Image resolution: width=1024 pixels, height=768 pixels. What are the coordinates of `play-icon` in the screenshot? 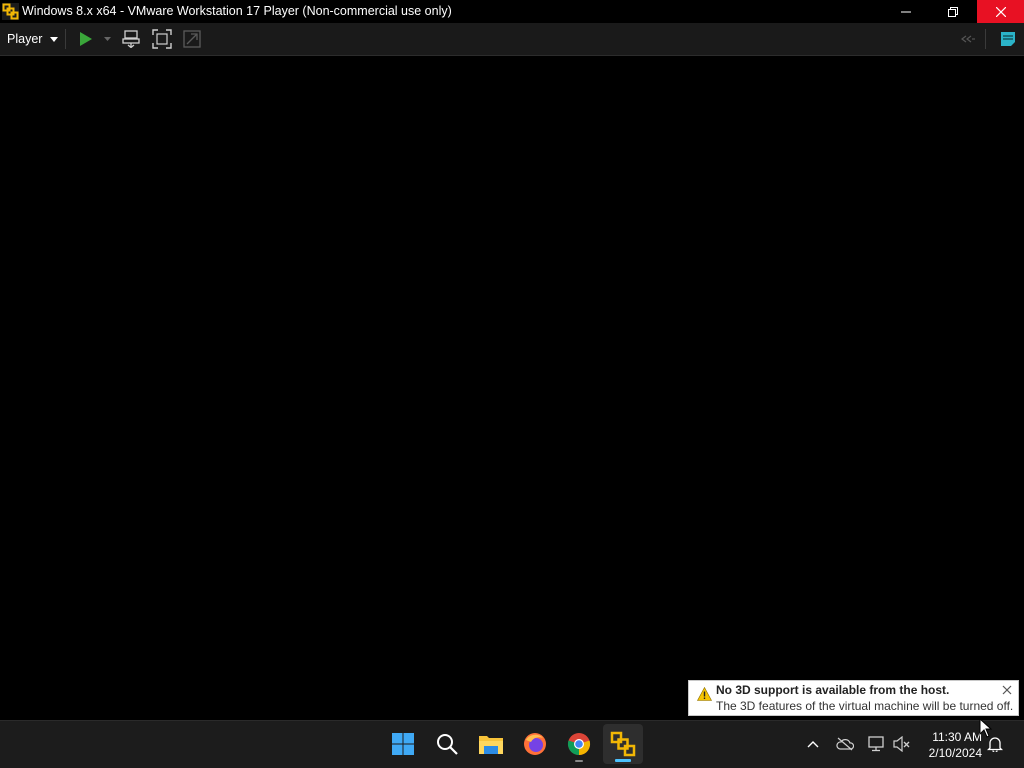 It's located at (86, 39).